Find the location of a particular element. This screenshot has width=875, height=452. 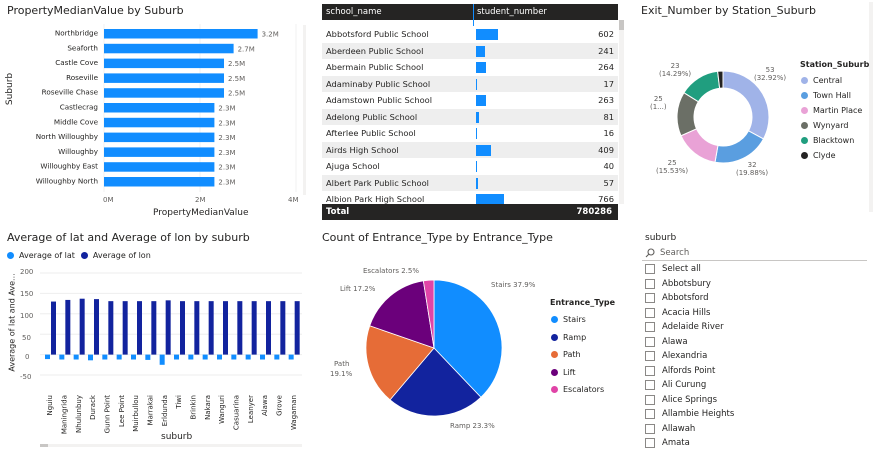

table-row: Adamstown Public School 263 is located at coordinates (470, 100).